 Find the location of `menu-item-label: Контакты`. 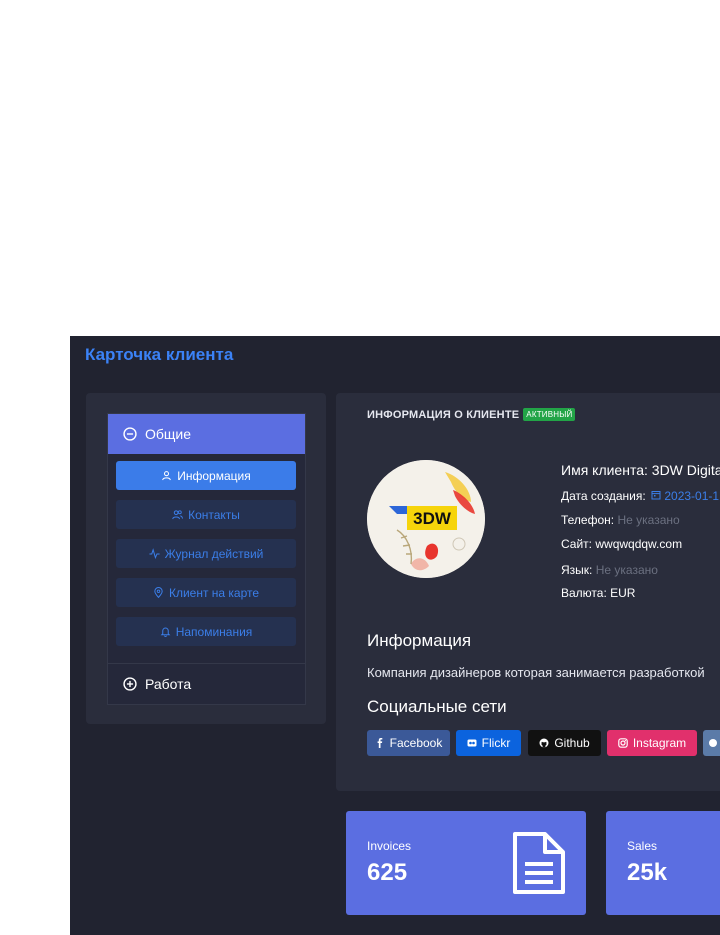

menu-item-label: Контакты is located at coordinates (214, 514).